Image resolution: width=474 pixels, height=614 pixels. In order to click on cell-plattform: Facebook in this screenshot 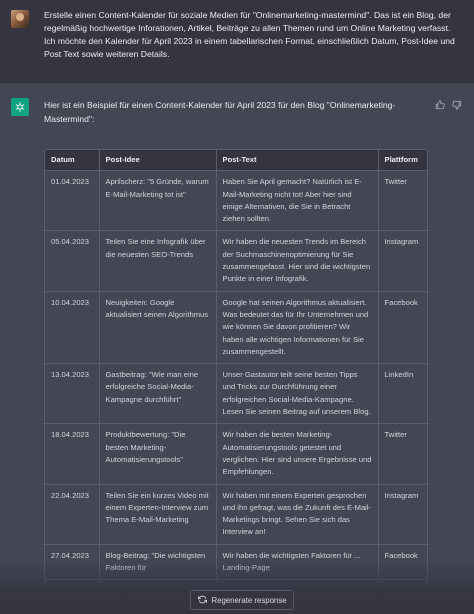, I will do `click(402, 328)`.